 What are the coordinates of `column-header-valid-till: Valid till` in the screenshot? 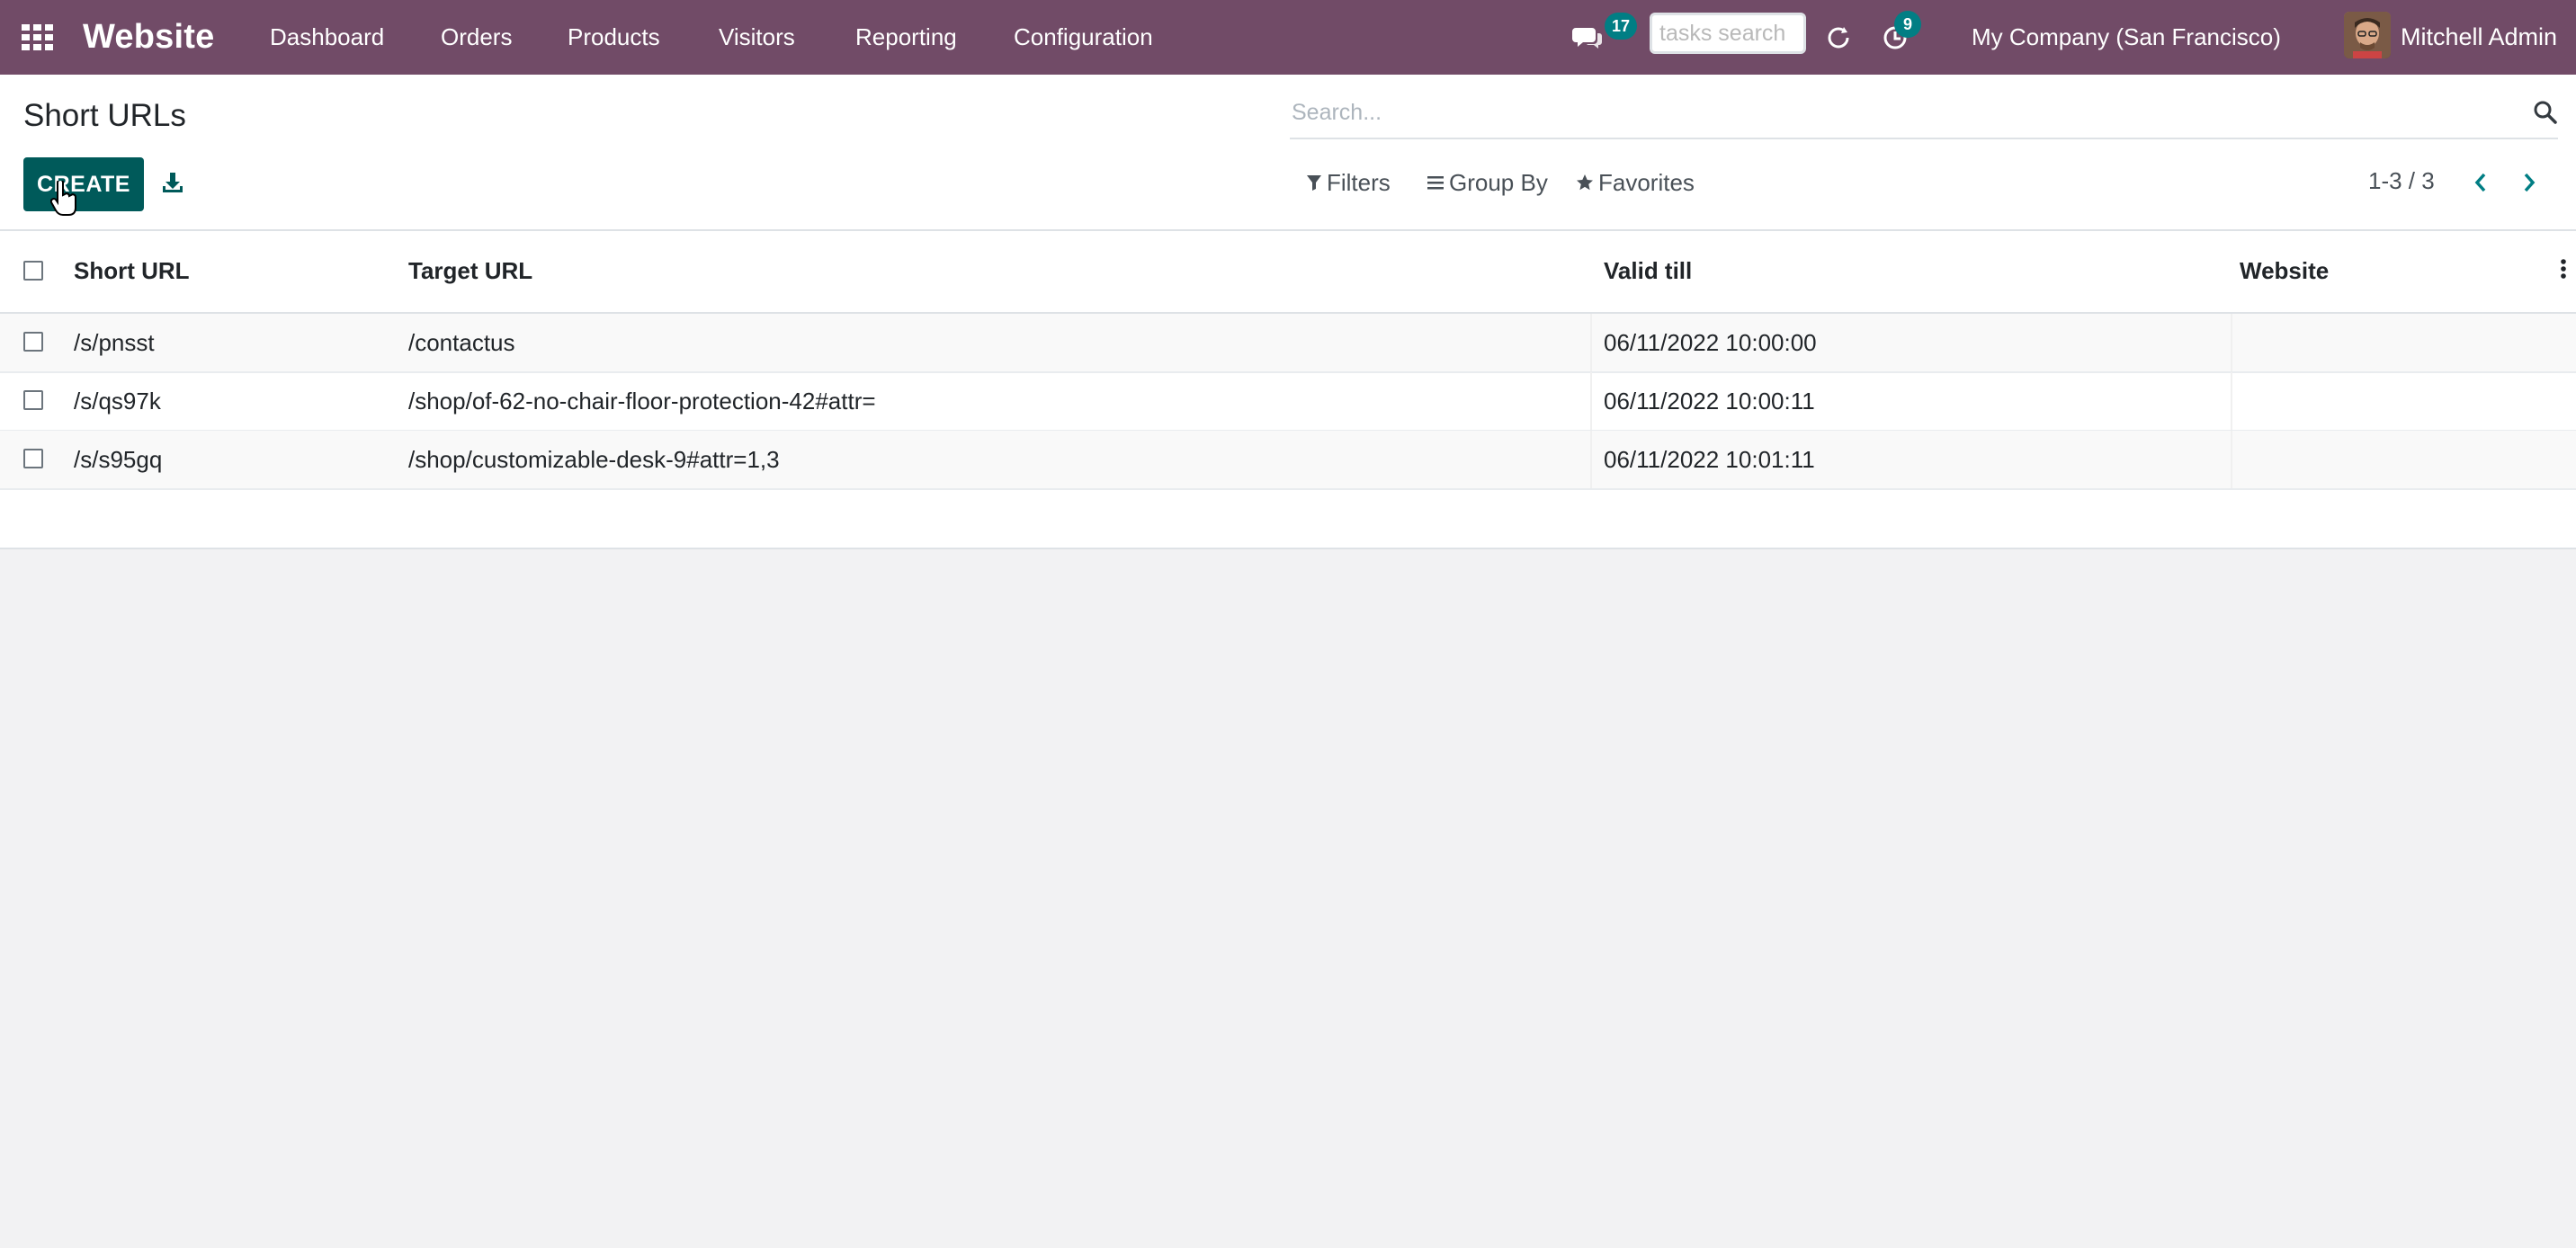 It's located at (1648, 271).